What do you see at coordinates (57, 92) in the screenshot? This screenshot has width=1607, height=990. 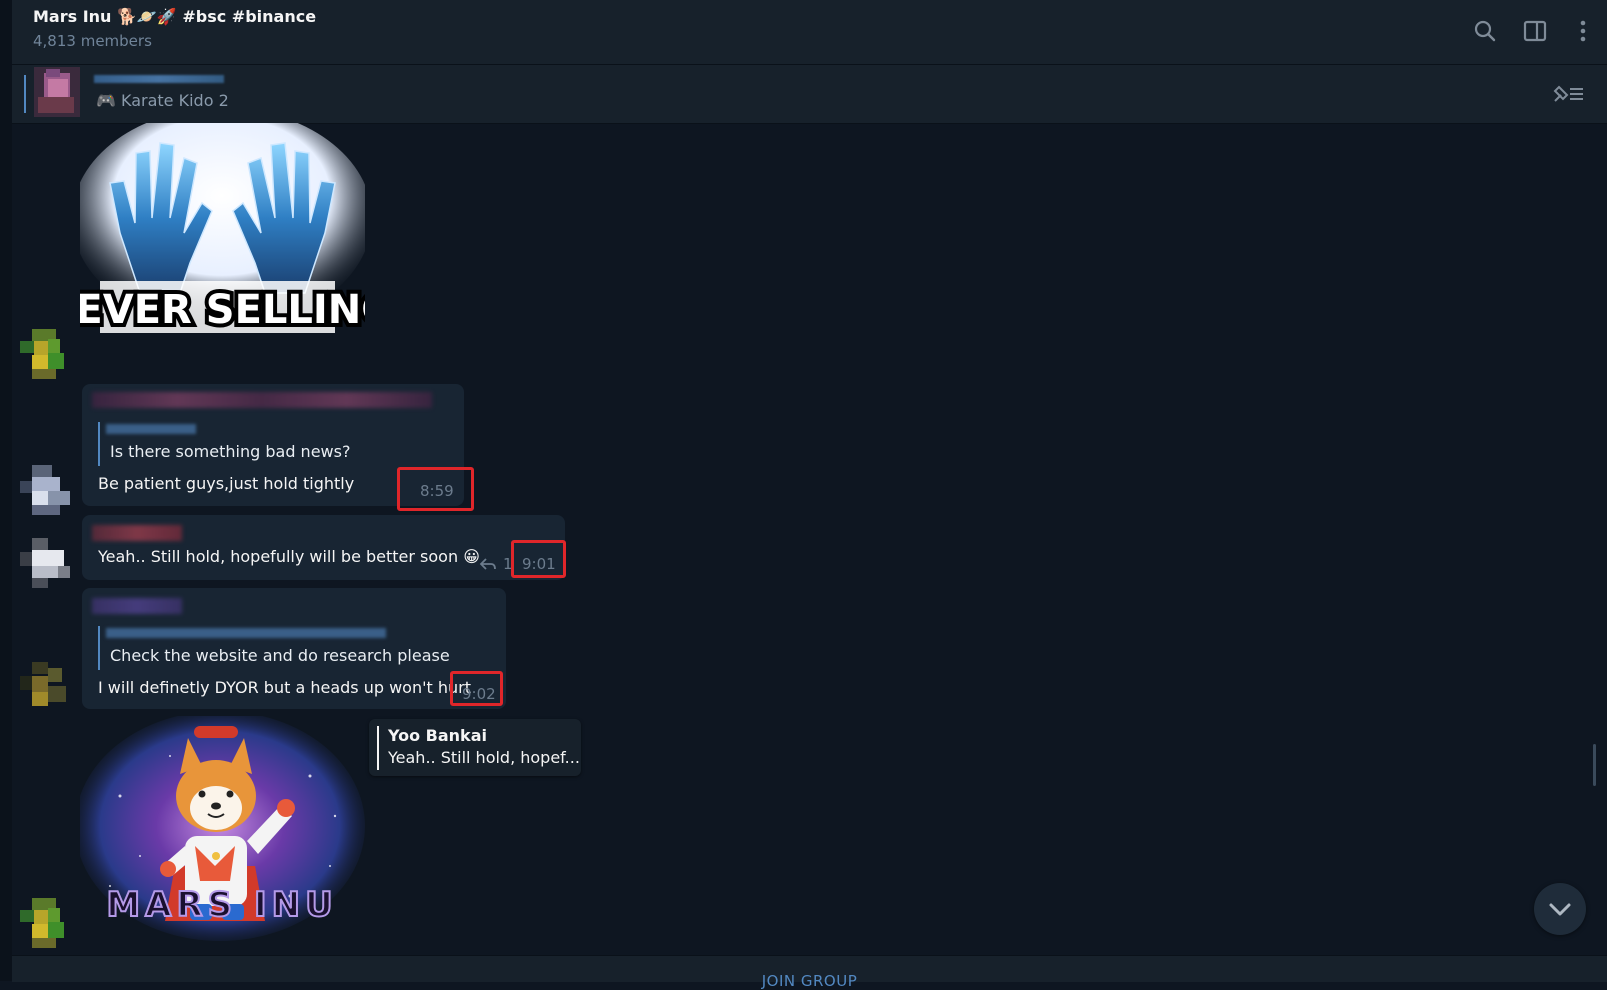 I see `pinned-avatar` at bounding box center [57, 92].